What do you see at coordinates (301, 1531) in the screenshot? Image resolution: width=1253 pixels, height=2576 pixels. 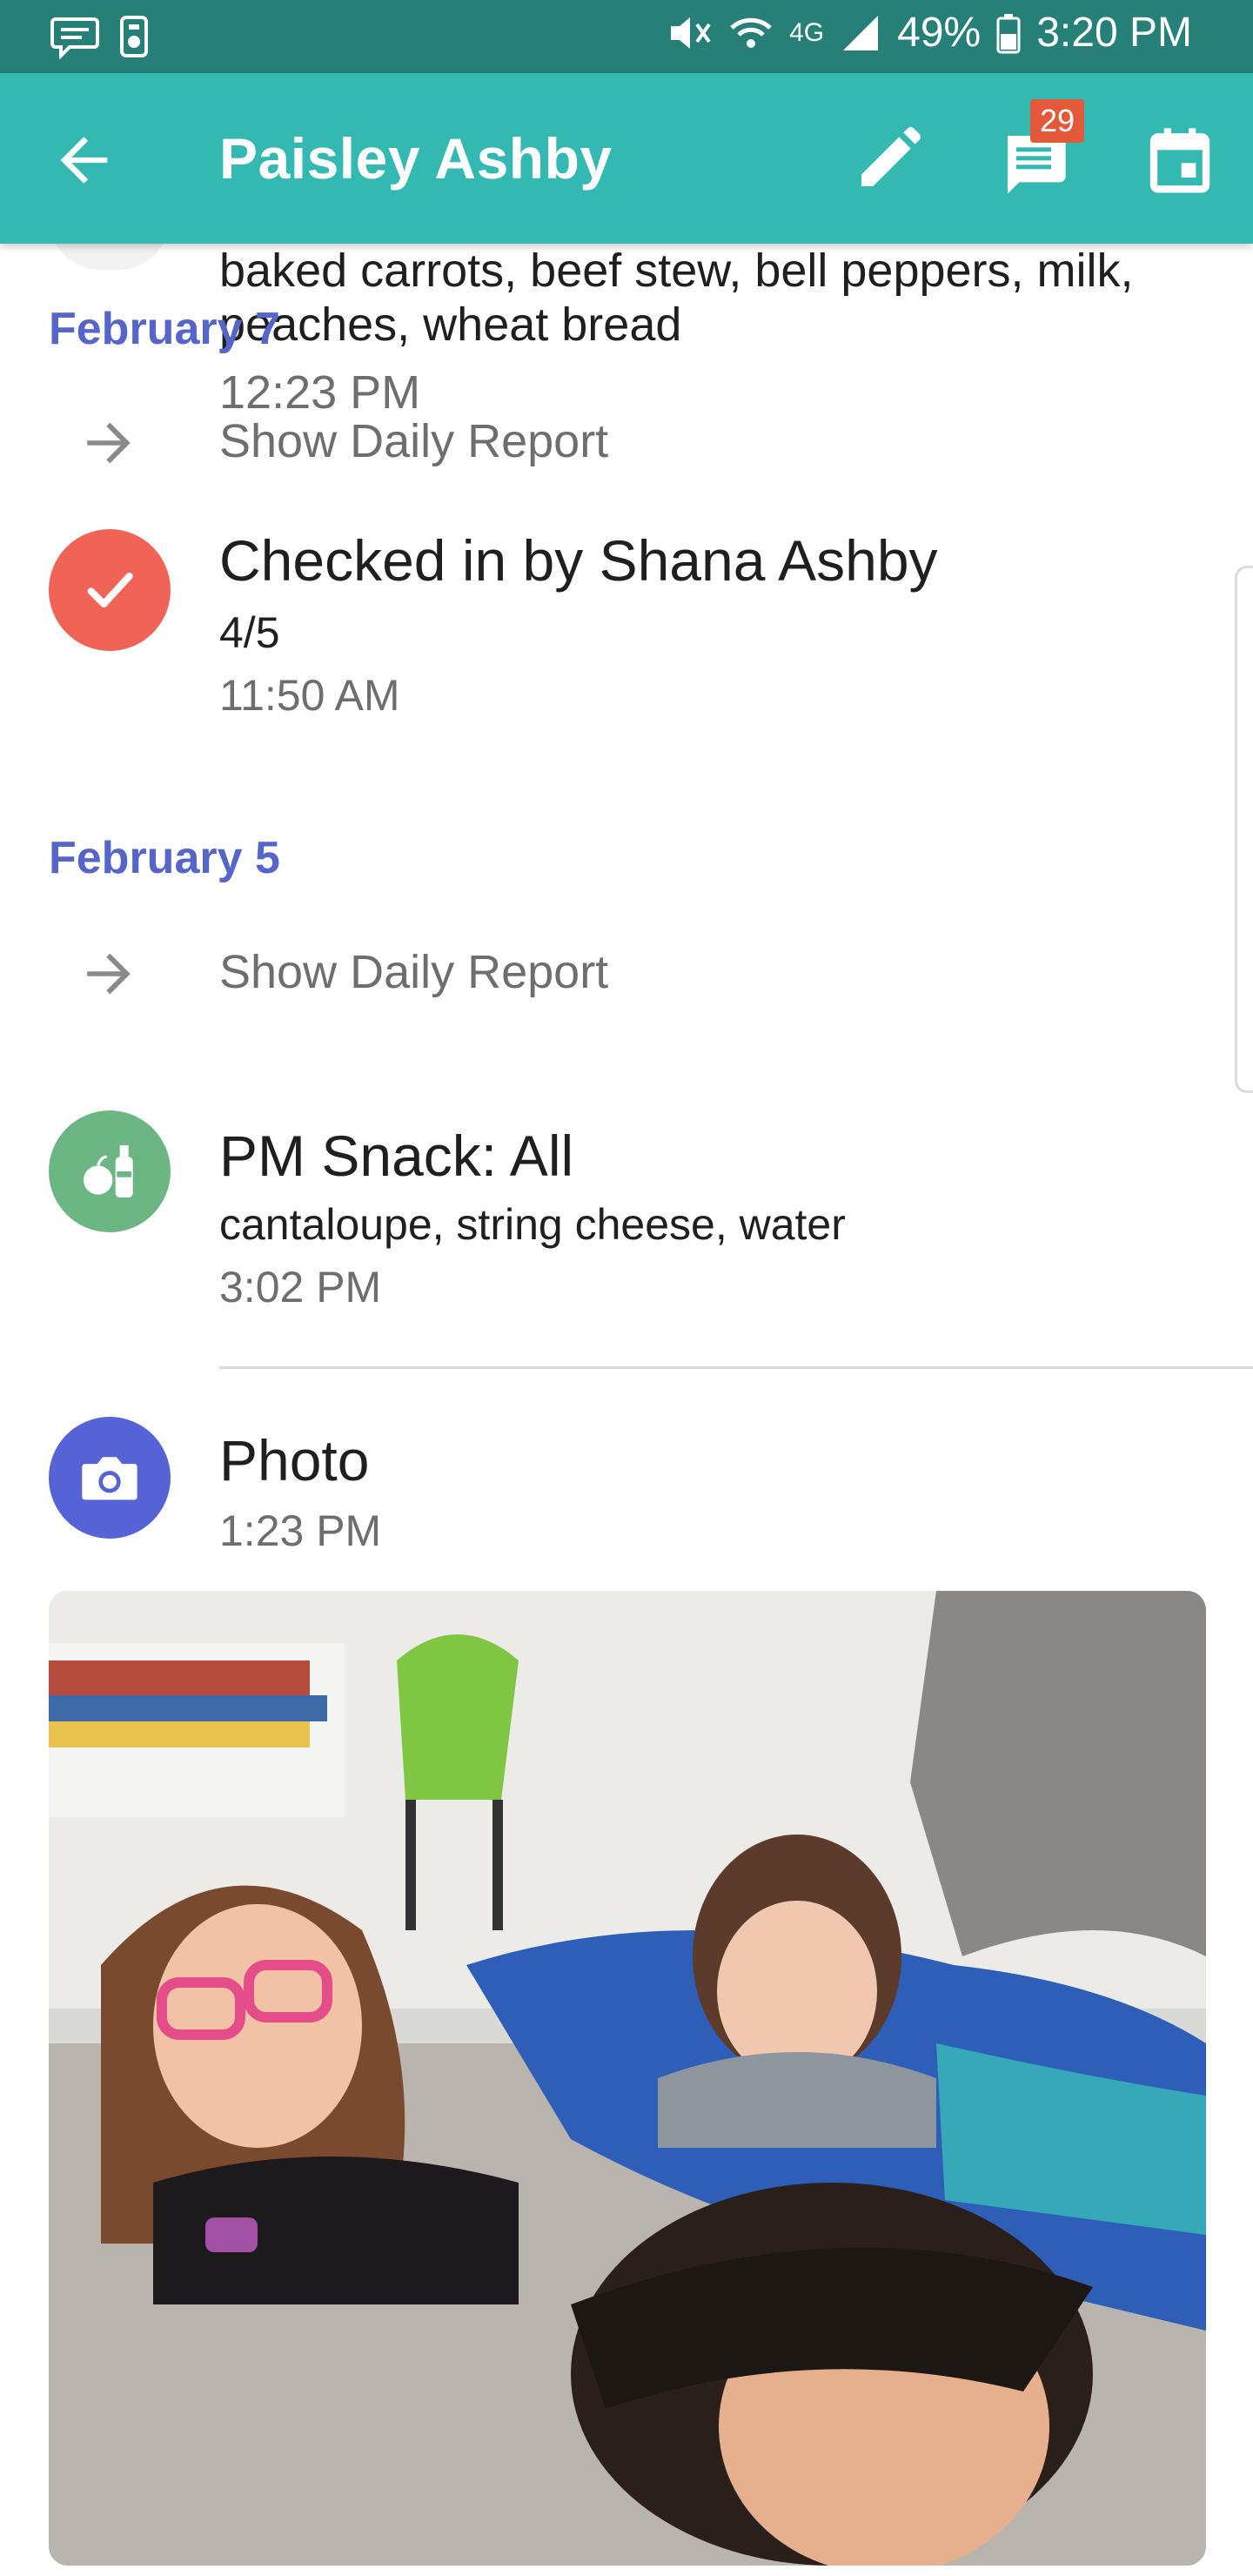 I see `event-time: 1:23 PM` at bounding box center [301, 1531].